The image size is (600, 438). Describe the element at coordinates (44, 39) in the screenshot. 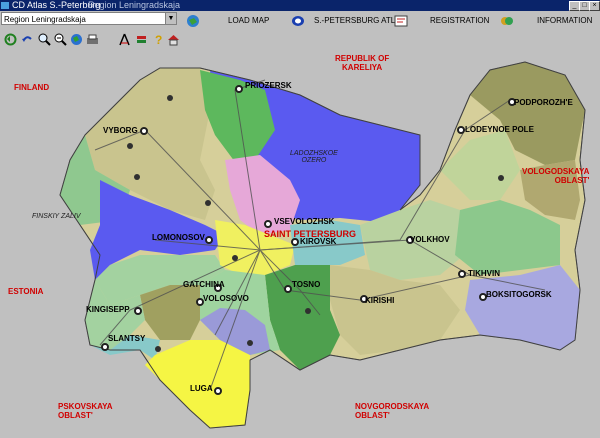

I see `zoom-in-icon` at that location.